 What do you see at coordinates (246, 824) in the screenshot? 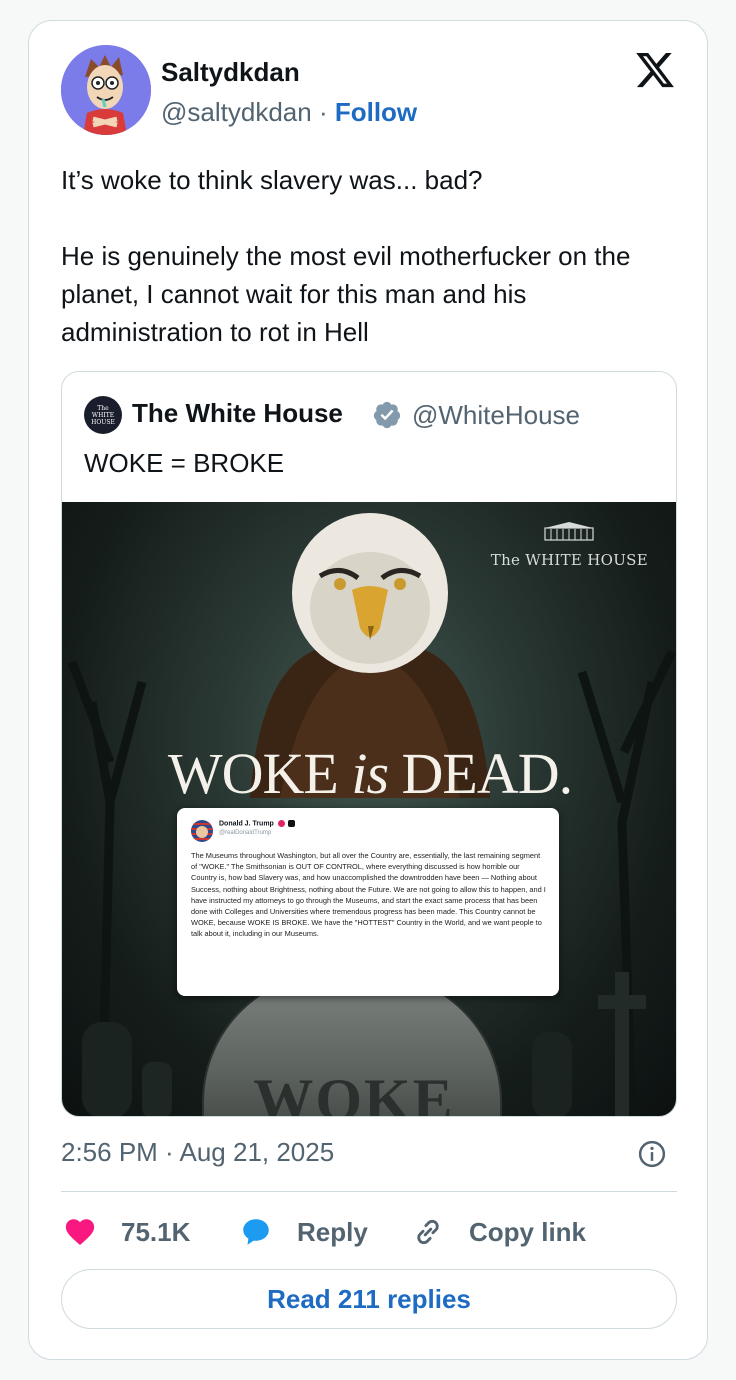
I see `inner-post-name: Donald J. Trump` at bounding box center [246, 824].